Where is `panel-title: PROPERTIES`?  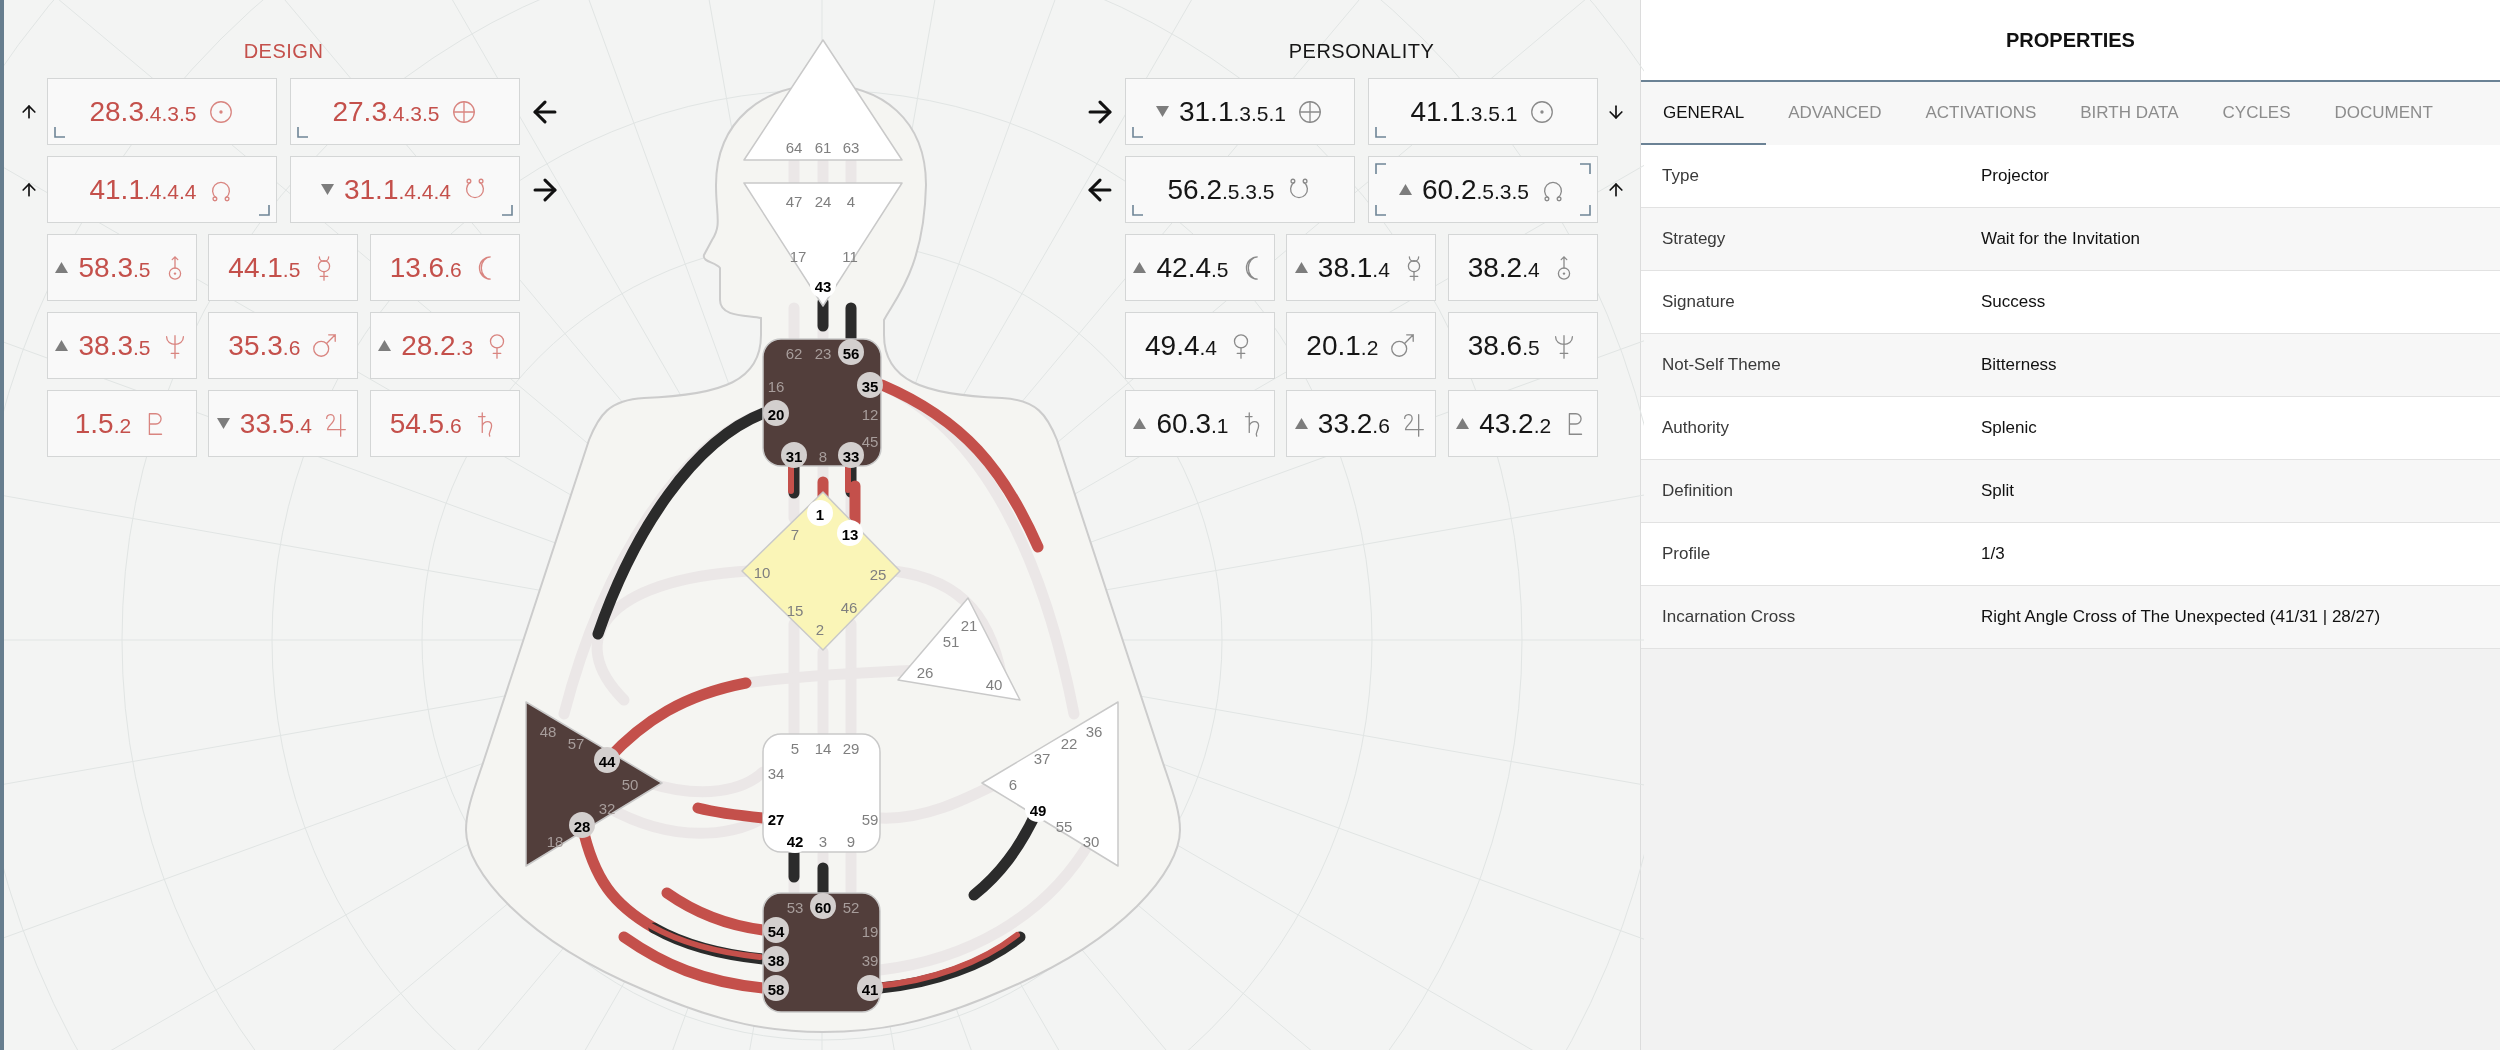
panel-title: PROPERTIES is located at coordinates (2070, 40).